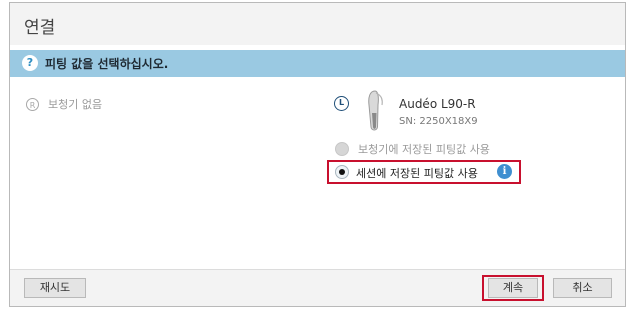  What do you see at coordinates (40, 28) in the screenshot?
I see `dialog-title: 연결` at bounding box center [40, 28].